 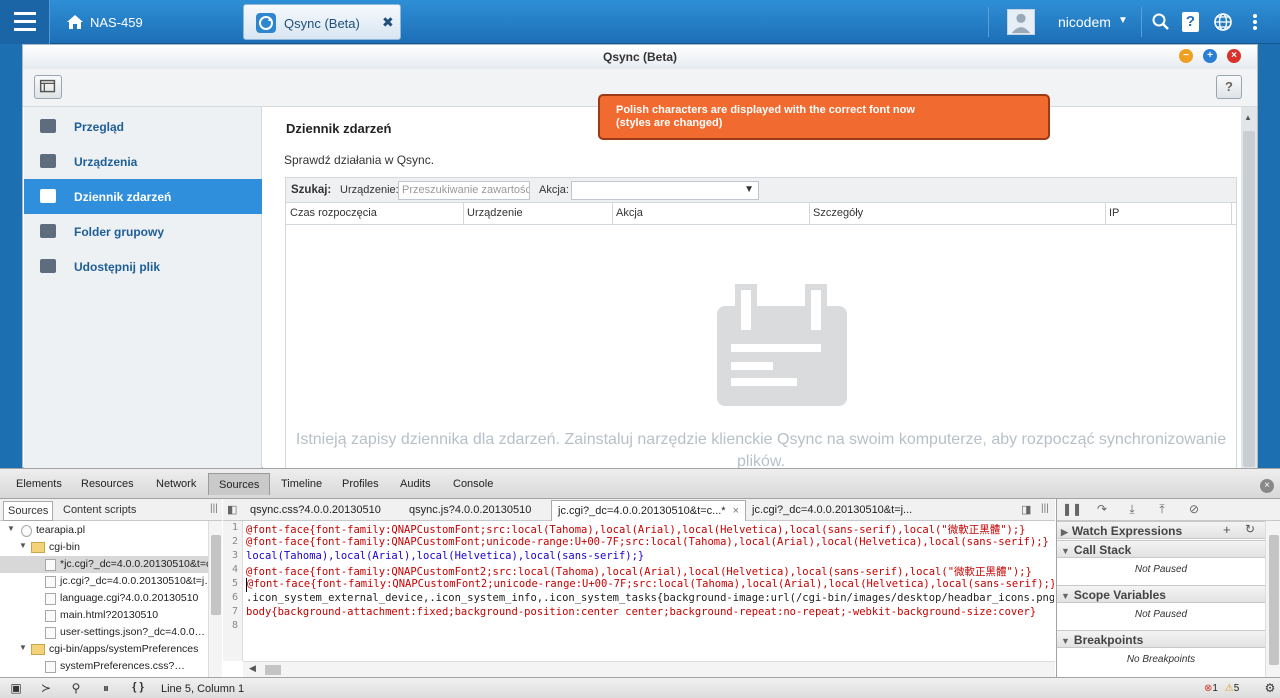 I want to click on step-over-icon: ↷, so click(x=1102, y=510).